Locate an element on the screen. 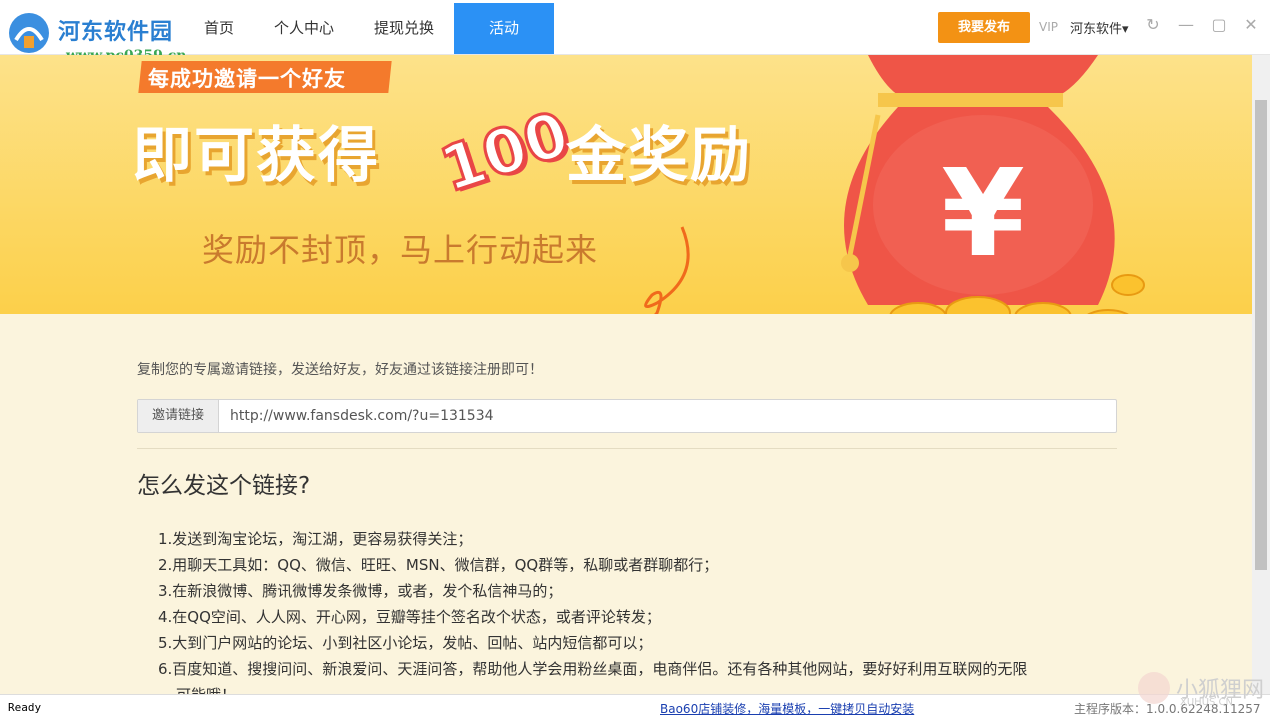  invite-intro-text: 复制您的专属邀请链接，发送给好友，好友通过该链接注册即可！ is located at coordinates (340, 370).